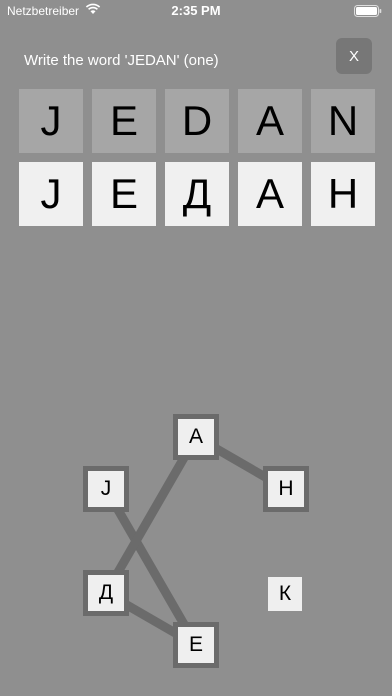  I want to click on letter-node-d: Д, so click(106, 593).